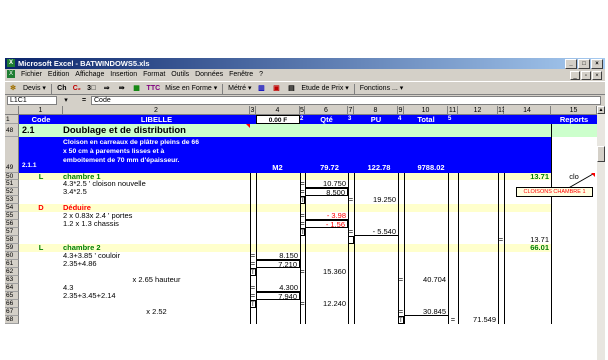 The width and height of the screenshot is (608, 360). I want to click on chart-icon: ▥, so click(261, 89).